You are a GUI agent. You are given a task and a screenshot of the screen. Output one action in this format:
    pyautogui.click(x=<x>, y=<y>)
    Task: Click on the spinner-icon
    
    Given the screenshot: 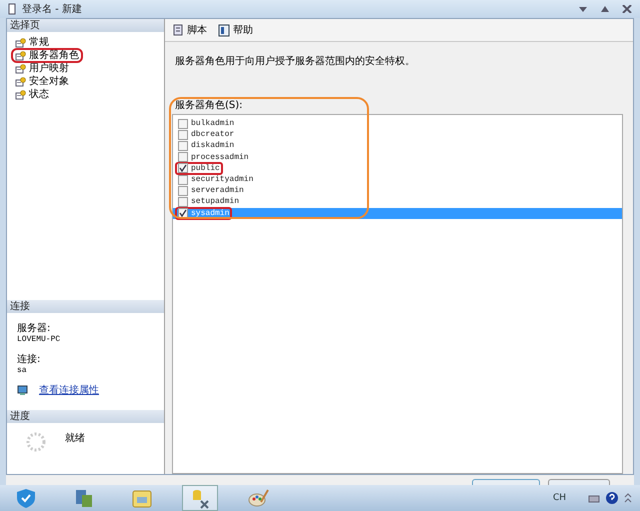 What is the action you would take?
    pyautogui.click(x=36, y=442)
    